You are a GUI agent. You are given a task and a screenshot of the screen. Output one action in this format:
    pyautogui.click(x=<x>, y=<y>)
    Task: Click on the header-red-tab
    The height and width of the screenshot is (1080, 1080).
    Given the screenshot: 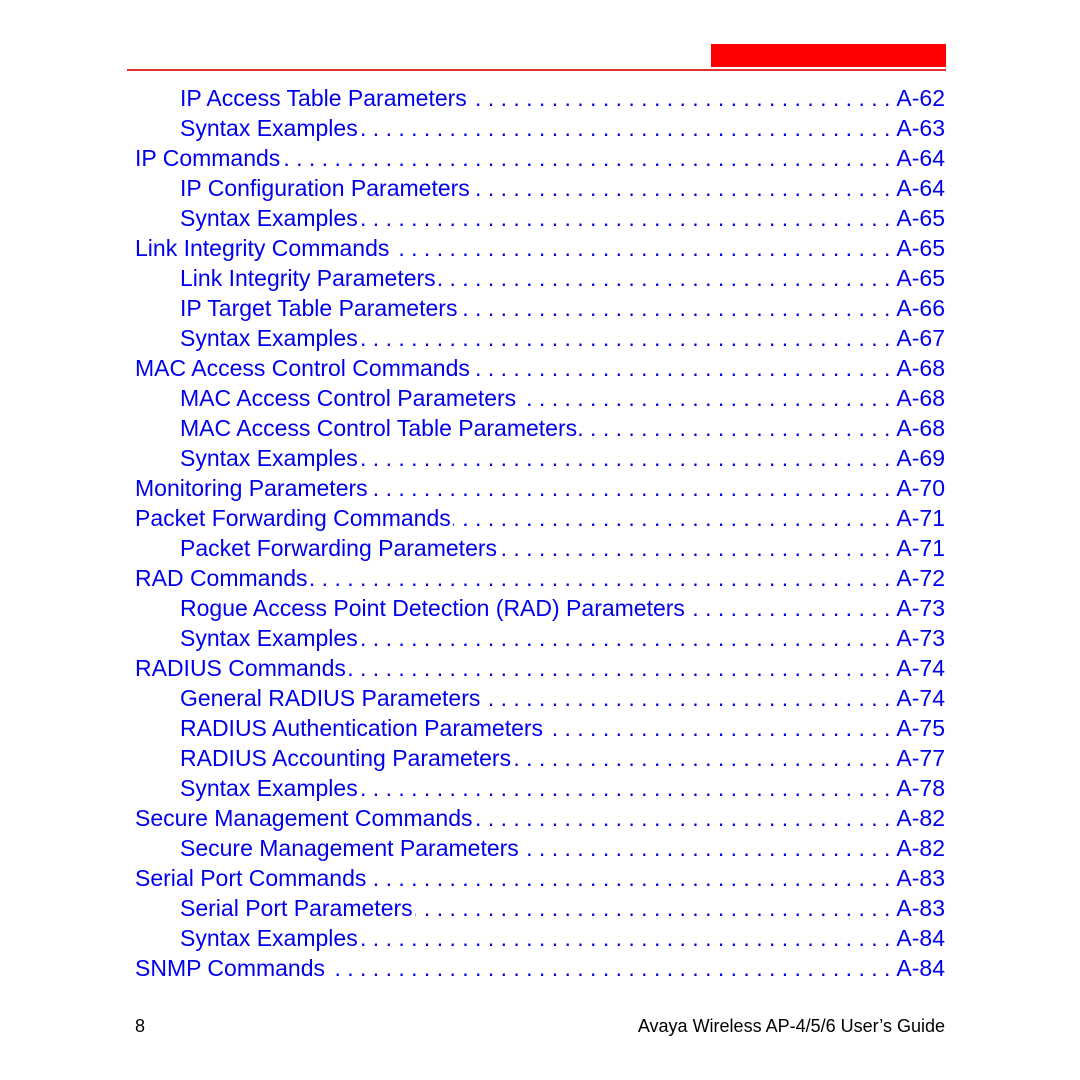 What is the action you would take?
    pyautogui.click(x=828, y=55)
    